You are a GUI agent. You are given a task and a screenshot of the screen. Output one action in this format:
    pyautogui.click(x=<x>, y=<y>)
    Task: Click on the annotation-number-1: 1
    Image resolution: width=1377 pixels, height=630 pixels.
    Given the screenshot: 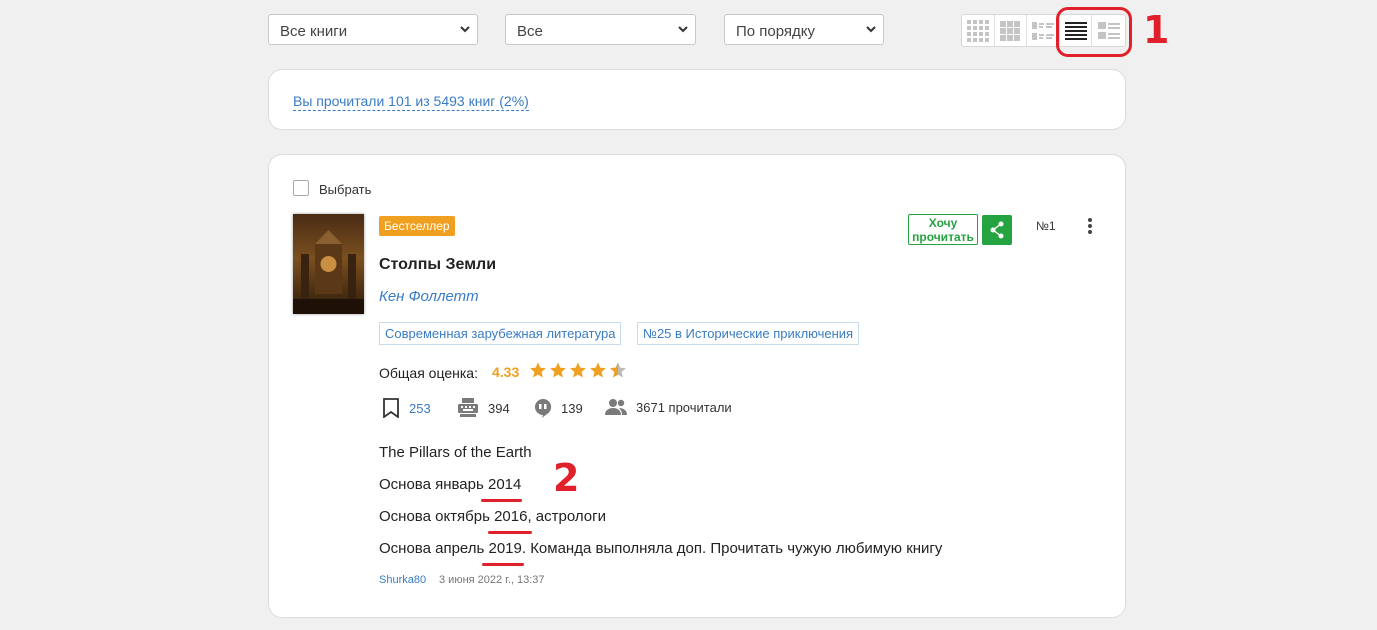 What is the action you would take?
    pyautogui.click(x=1156, y=30)
    